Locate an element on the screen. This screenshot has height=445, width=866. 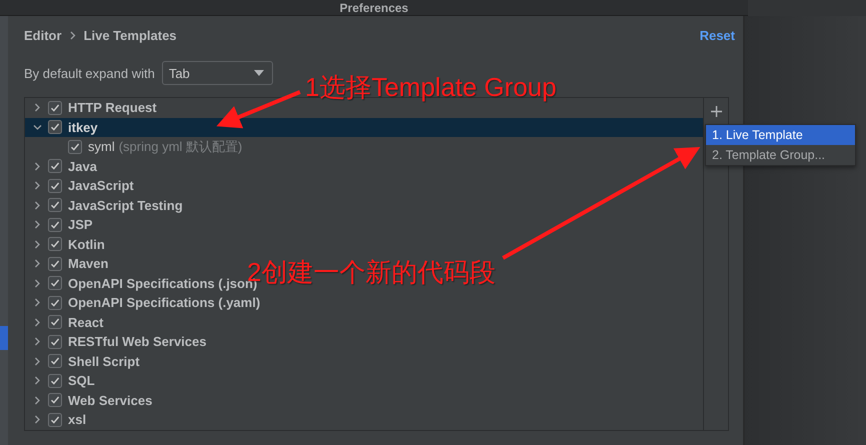
breadcrumb-item: Live Templates is located at coordinates (130, 35).